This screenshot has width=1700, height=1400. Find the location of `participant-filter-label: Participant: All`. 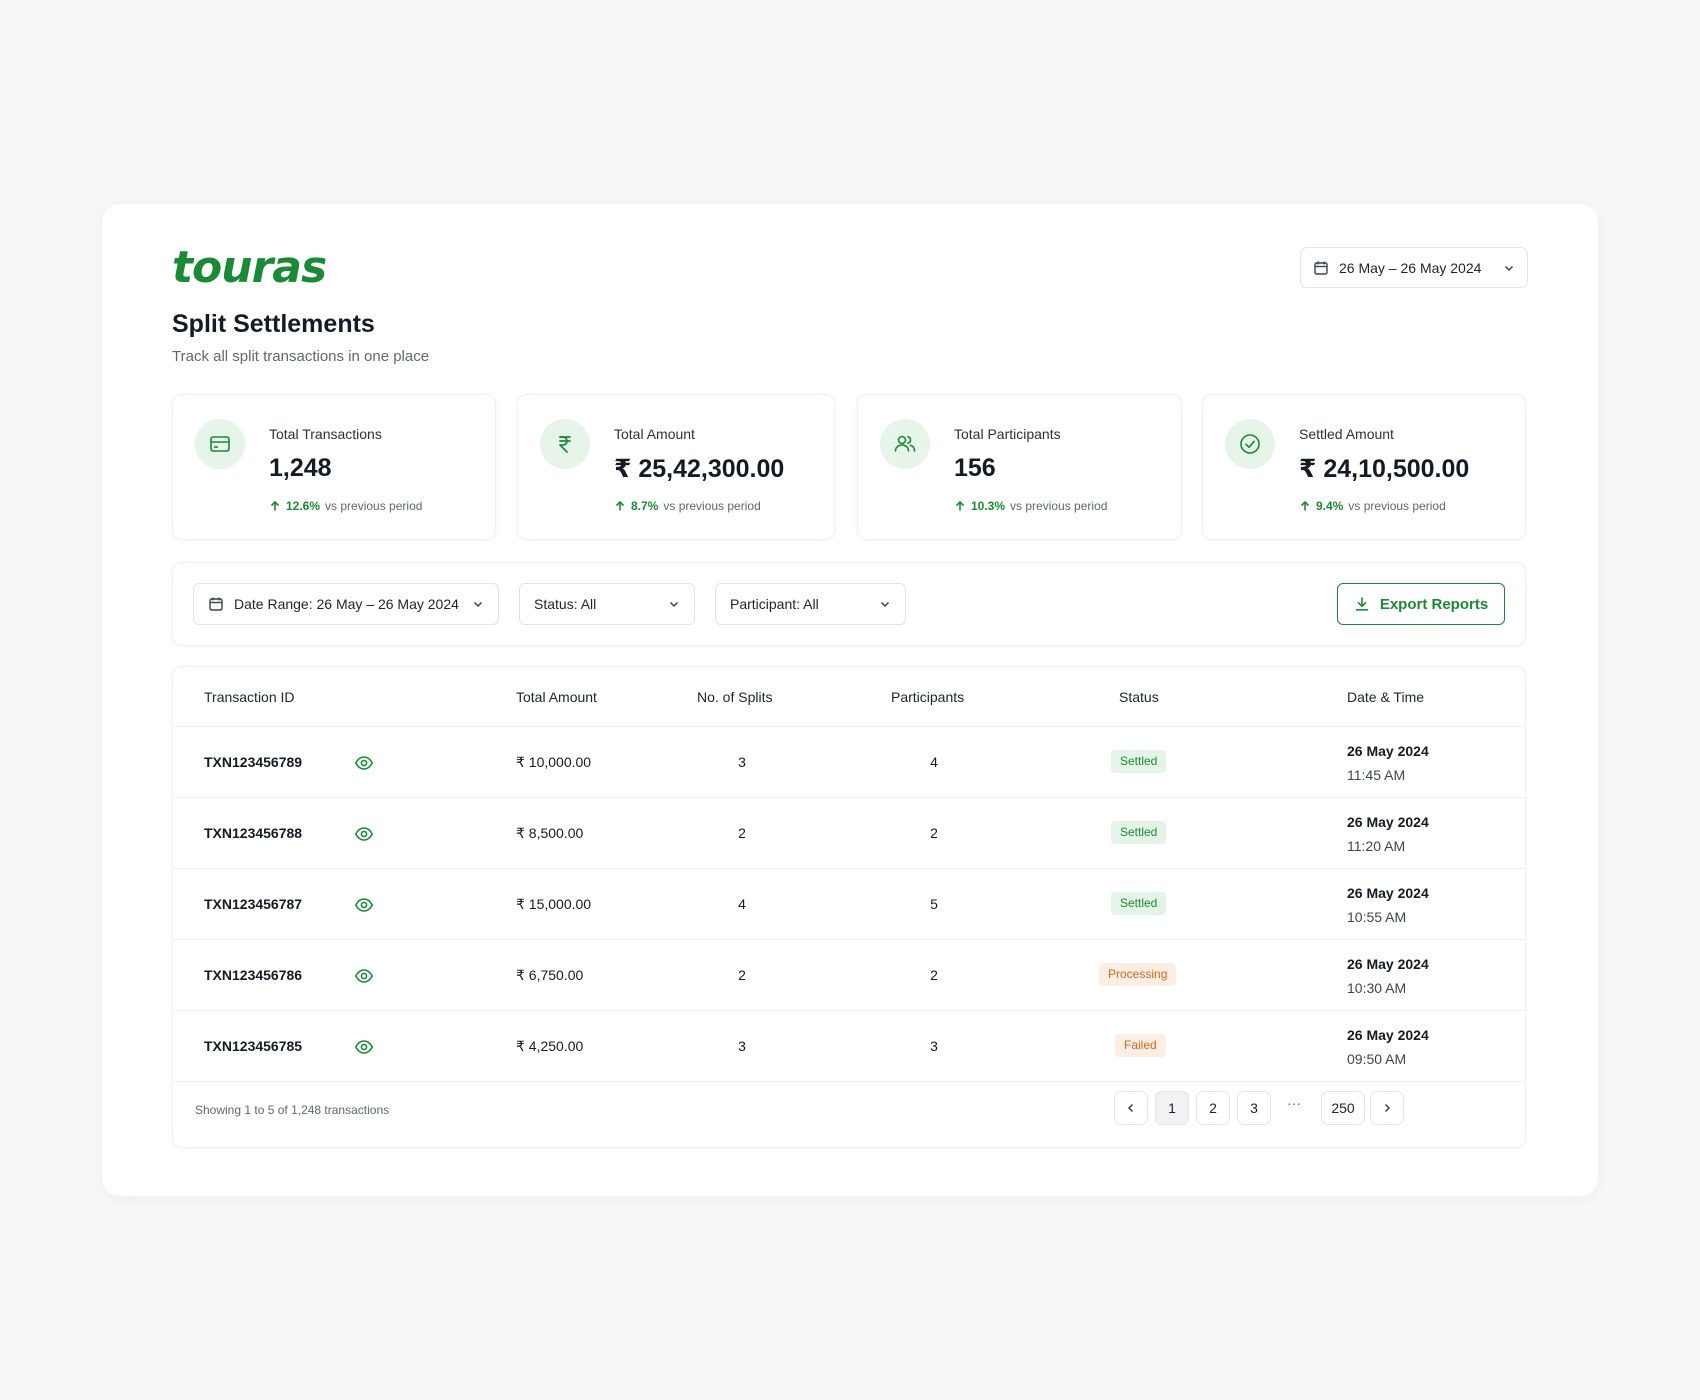

participant-filter-label: Participant: All is located at coordinates (774, 604).